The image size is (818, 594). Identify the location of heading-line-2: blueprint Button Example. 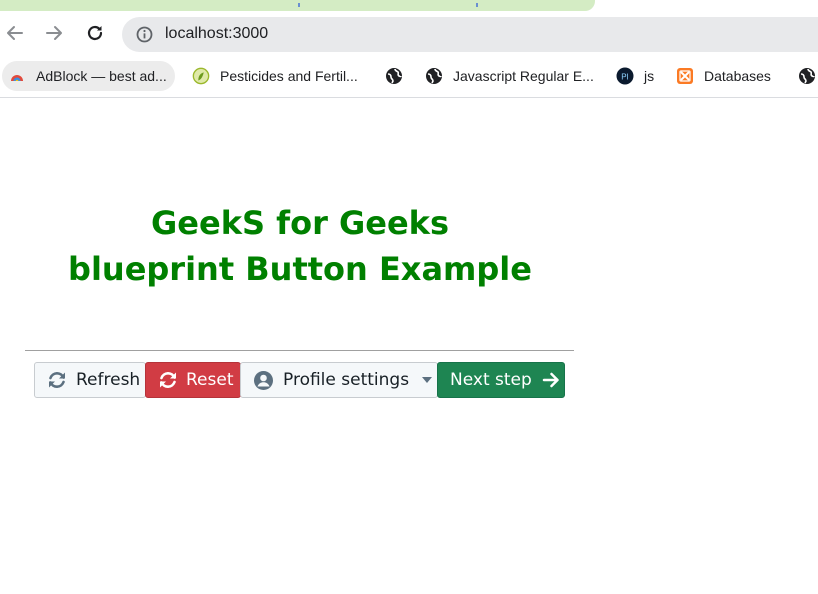
(300, 269).